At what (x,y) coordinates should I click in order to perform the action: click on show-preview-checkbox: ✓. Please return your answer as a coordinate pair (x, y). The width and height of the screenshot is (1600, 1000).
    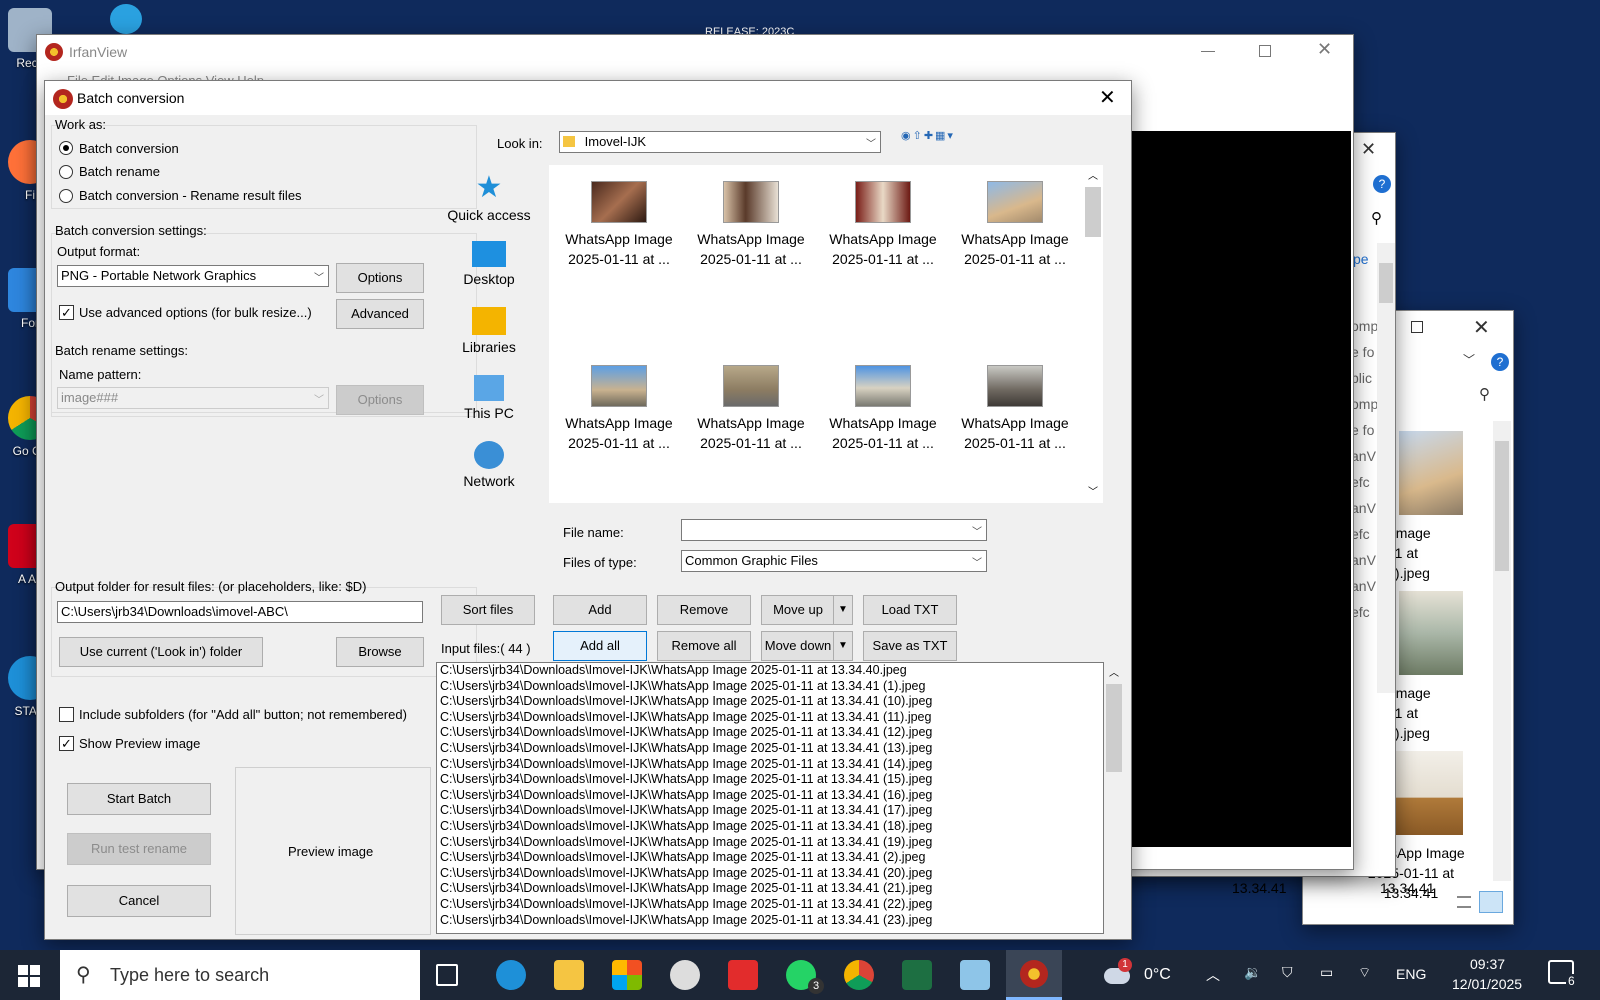
    Looking at the image, I should click on (66, 743).